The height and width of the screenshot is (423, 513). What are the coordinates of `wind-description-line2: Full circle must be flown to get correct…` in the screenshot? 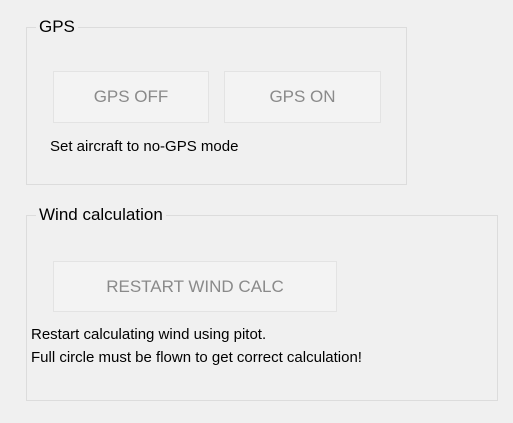 It's located at (196, 357).